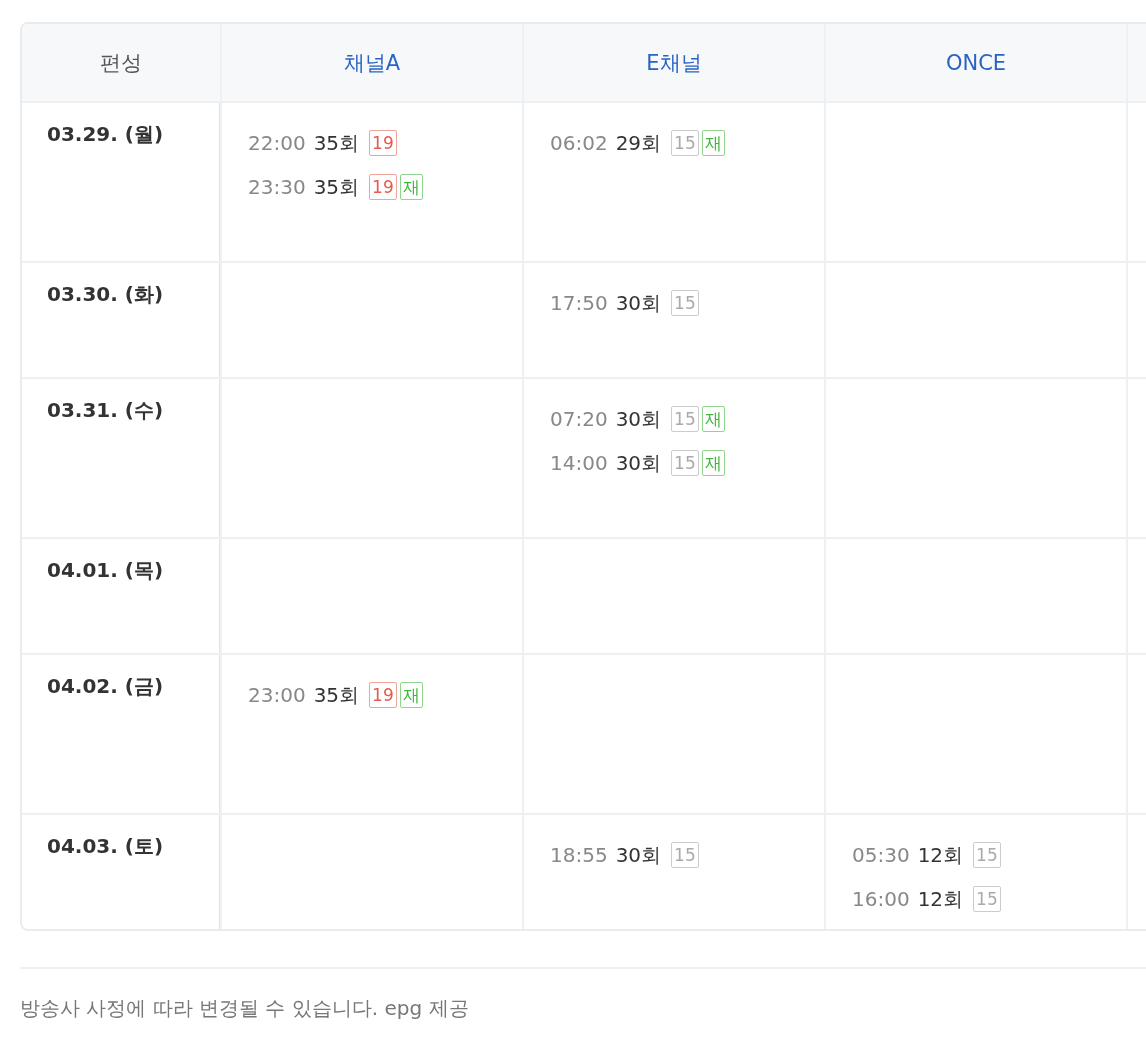 The height and width of the screenshot is (1050, 1146). Describe the element at coordinates (277, 143) in the screenshot. I see `air-time: 22:00` at that location.